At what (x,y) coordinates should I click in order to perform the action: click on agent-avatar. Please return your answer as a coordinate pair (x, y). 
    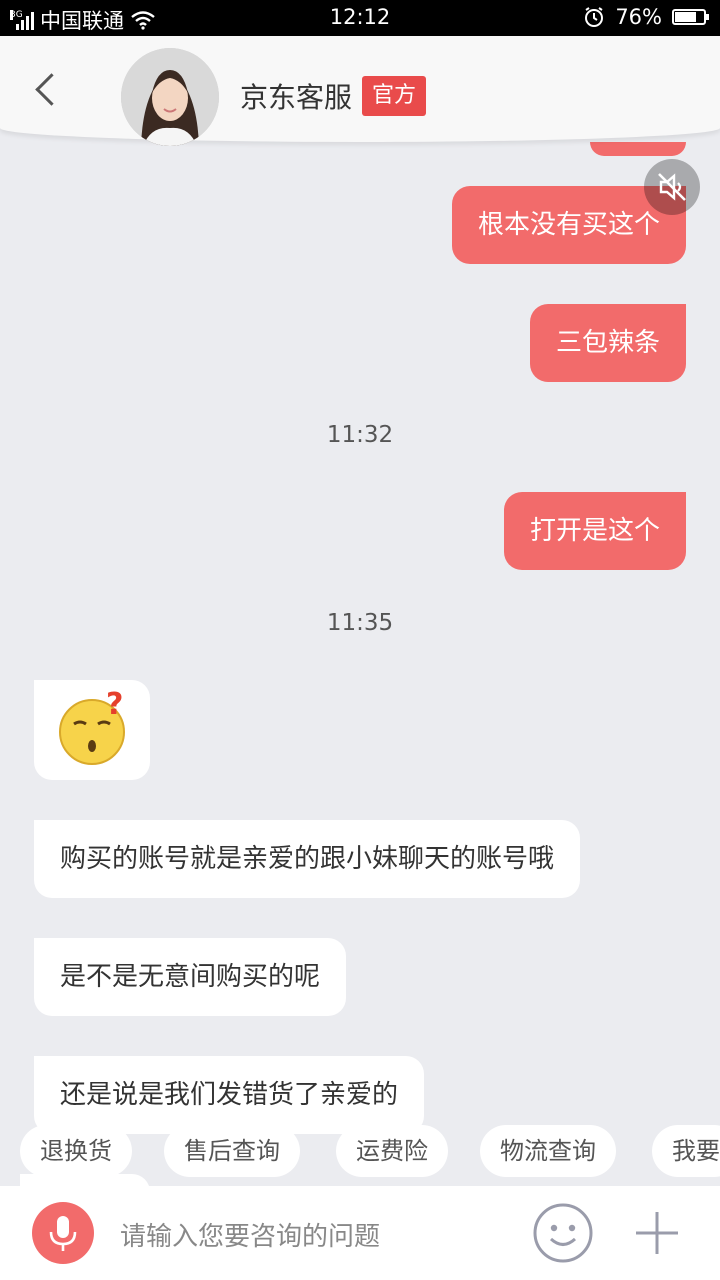
    Looking at the image, I should click on (170, 97).